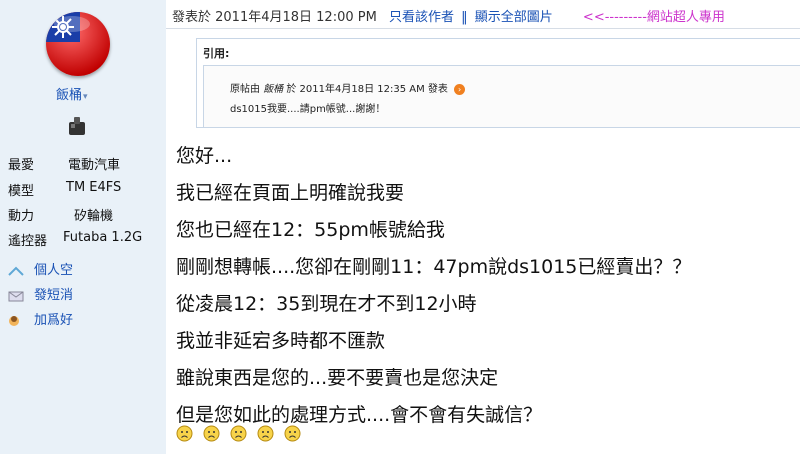  Describe the element at coordinates (281, 341) in the screenshot. I see `message-line: 我並非延宕多時都不匯款` at that location.